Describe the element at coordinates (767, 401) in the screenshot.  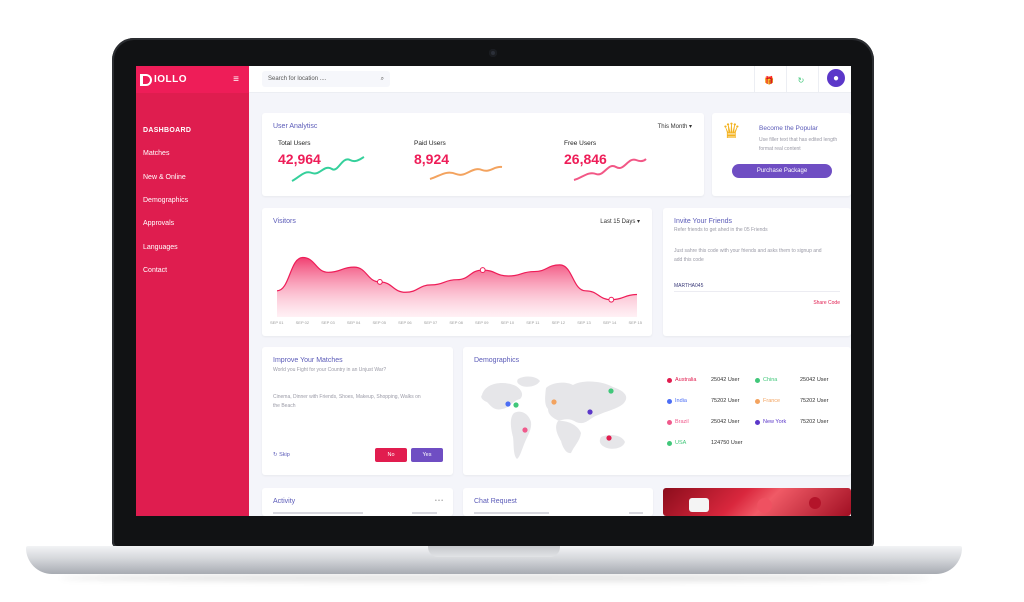
I see `country-france: France` at that location.